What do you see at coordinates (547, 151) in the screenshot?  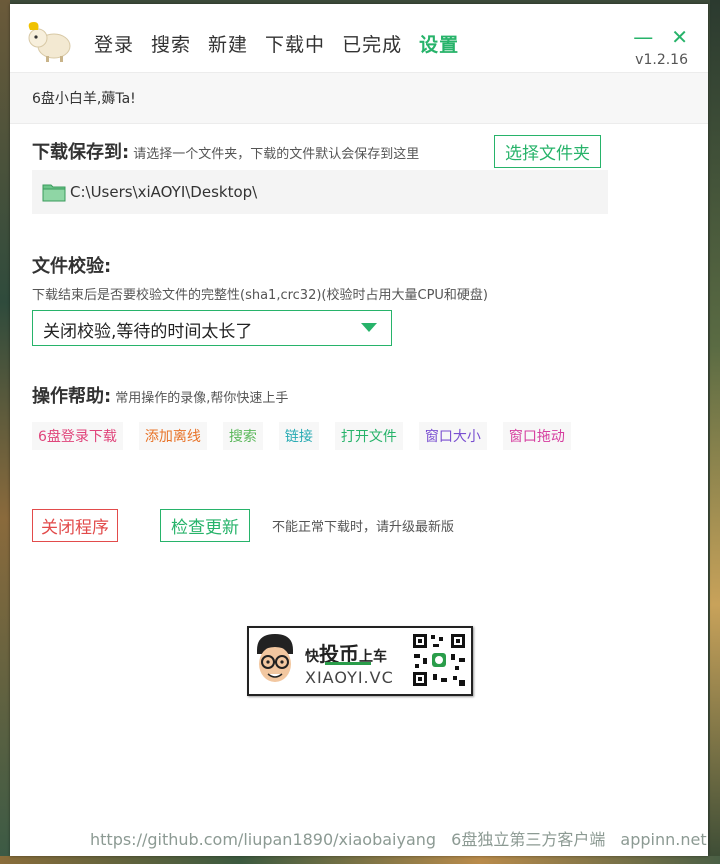 I see `choose-folder-button: 选择文件夹` at bounding box center [547, 151].